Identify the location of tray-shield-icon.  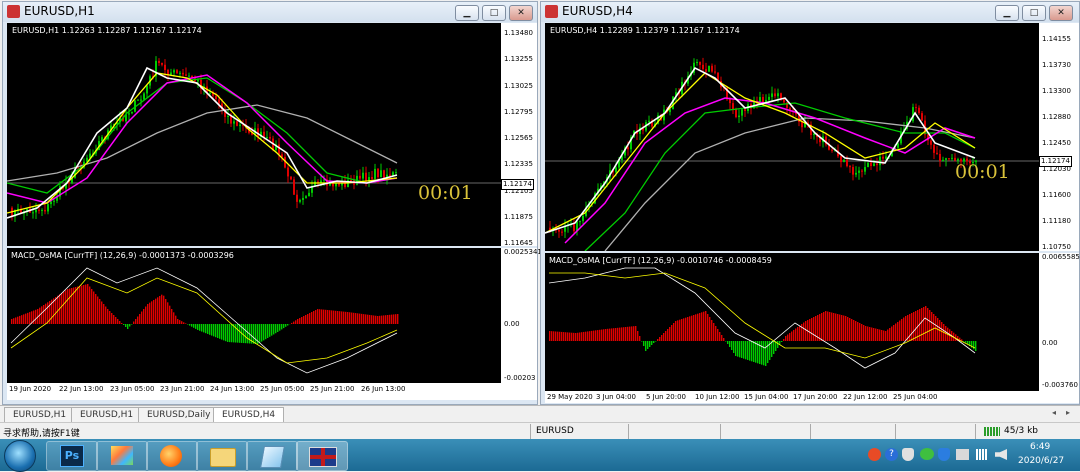
(908, 454).